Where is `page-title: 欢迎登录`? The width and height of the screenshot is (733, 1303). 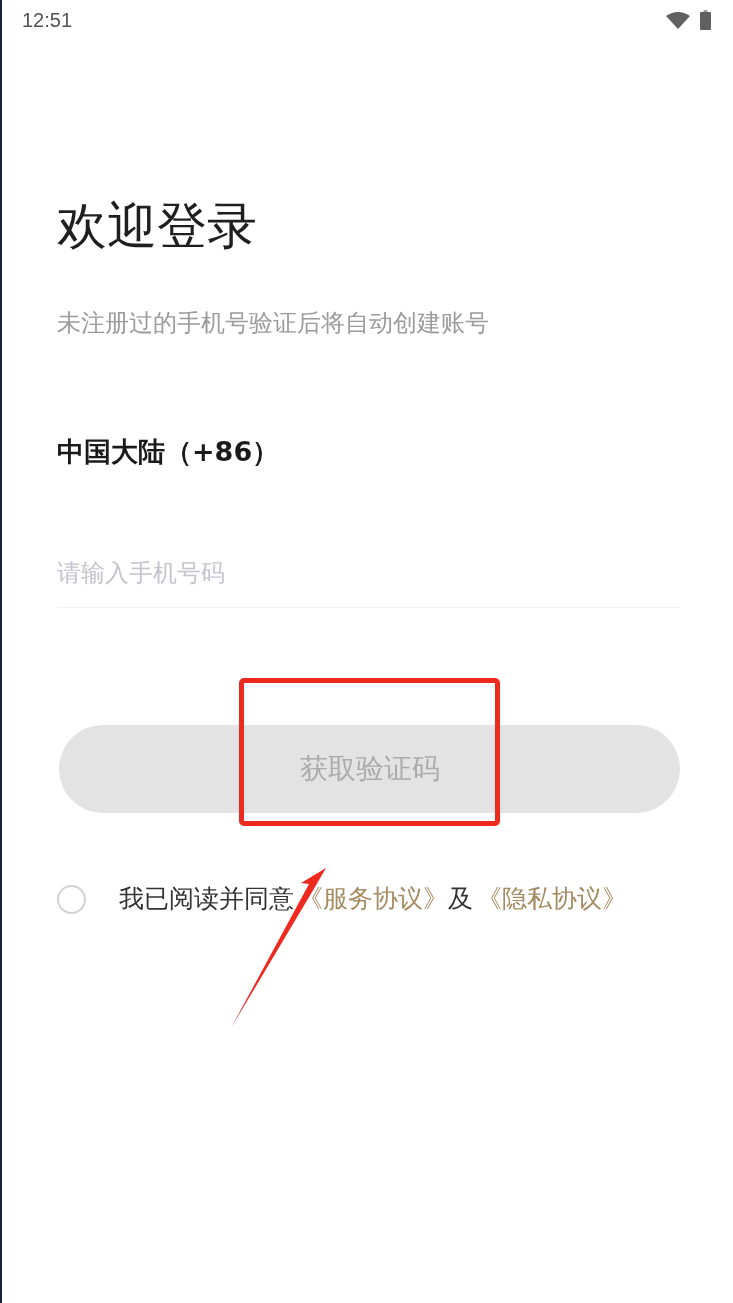 page-title: 欢迎登录 is located at coordinates (157, 226).